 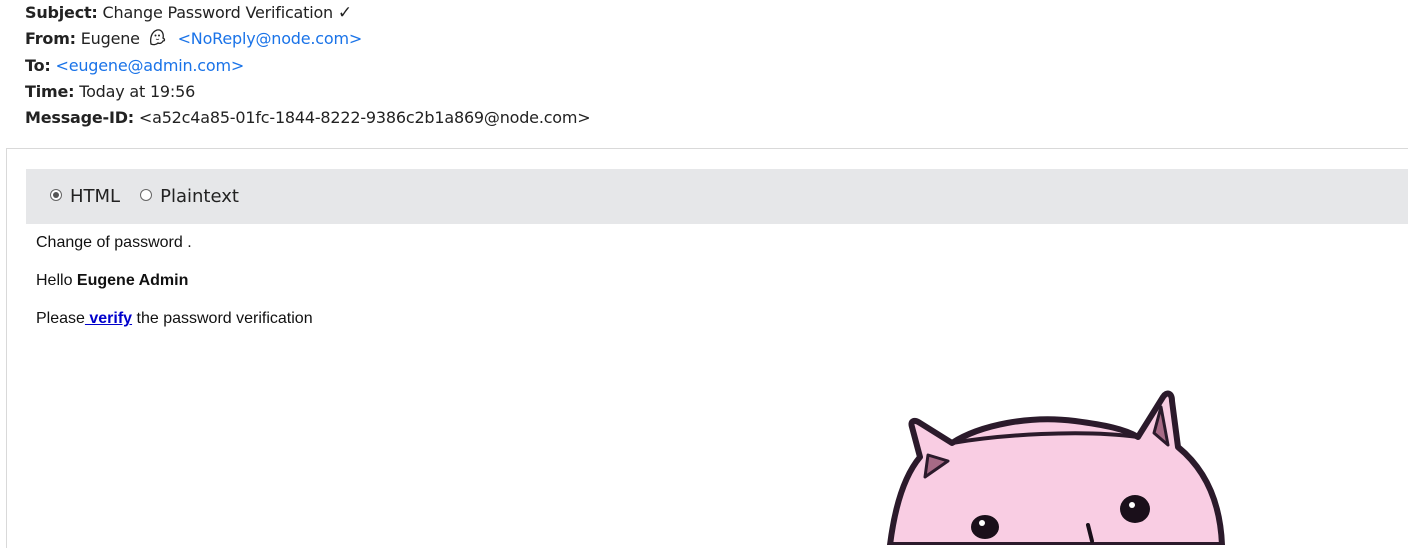 What do you see at coordinates (137, 91) in the screenshot?
I see `time-value: Today at 19:56` at bounding box center [137, 91].